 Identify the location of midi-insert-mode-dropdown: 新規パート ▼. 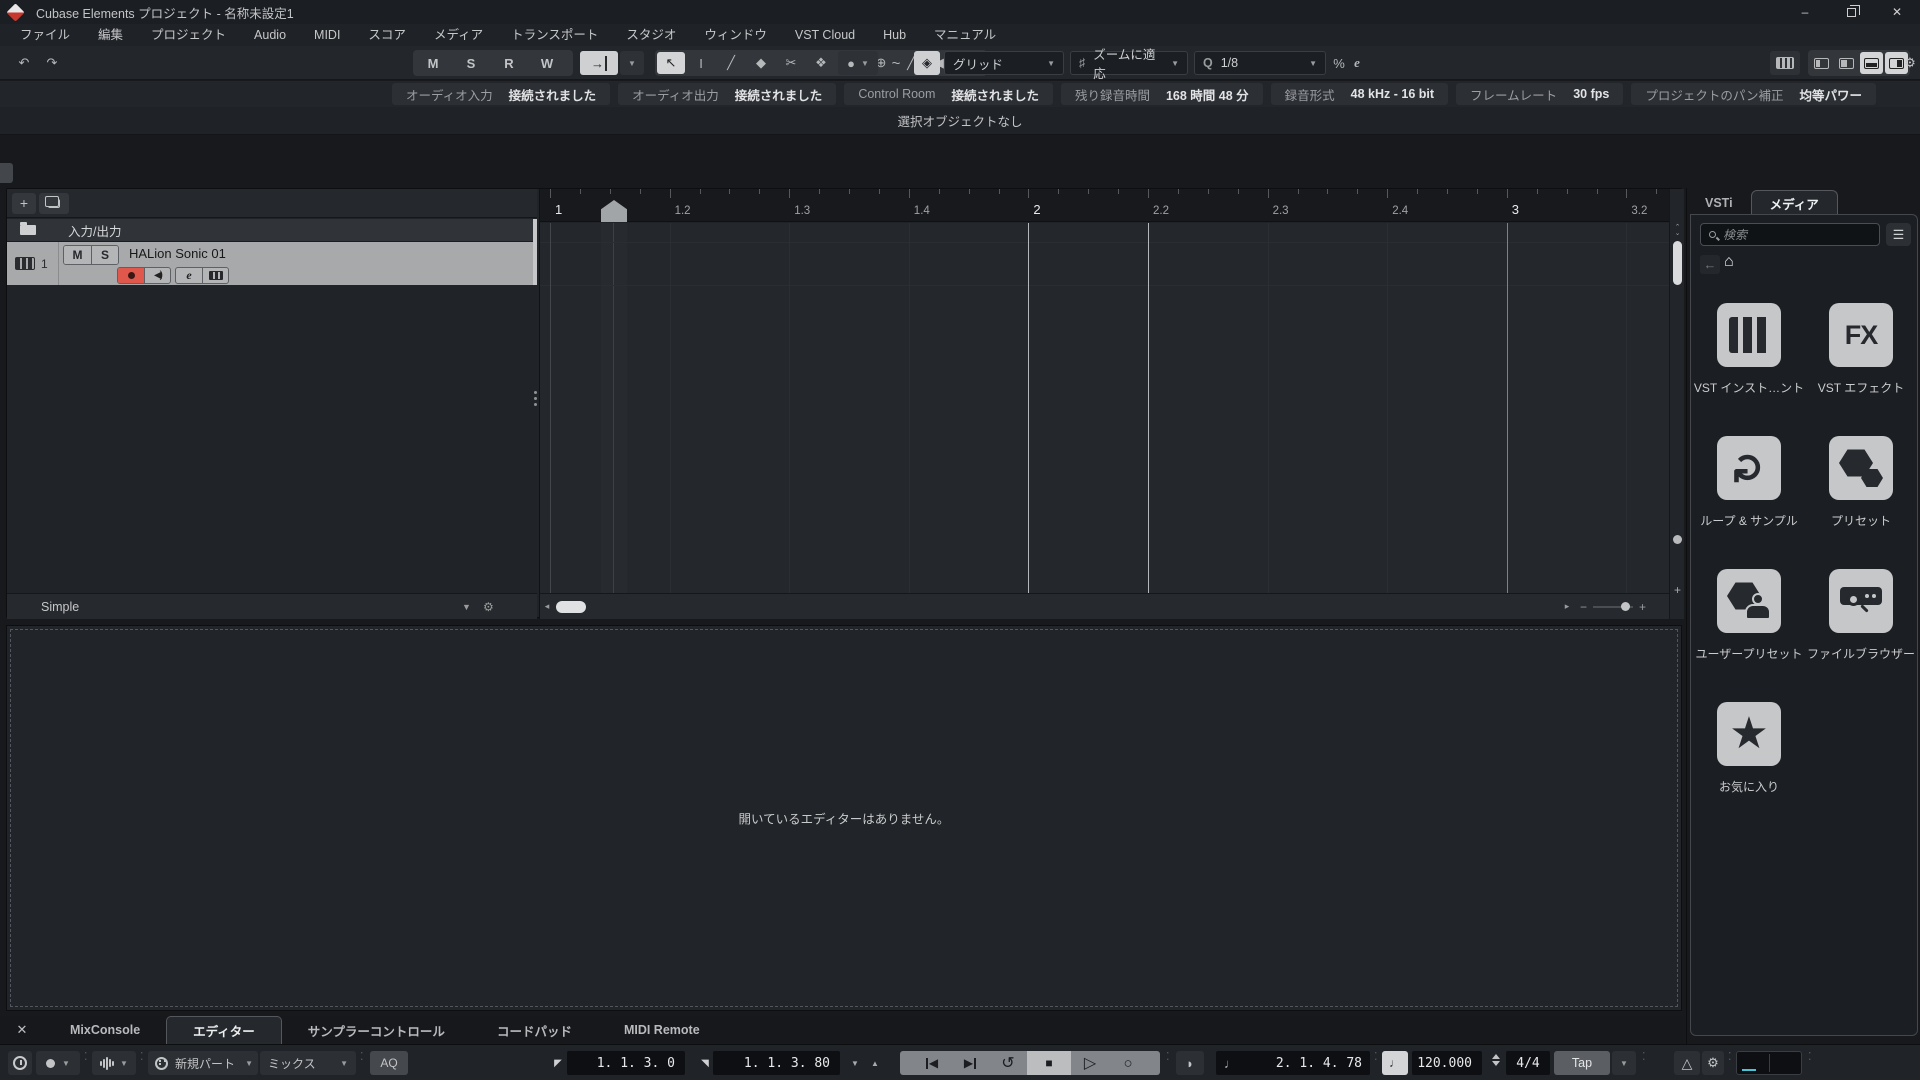
(203, 1063).